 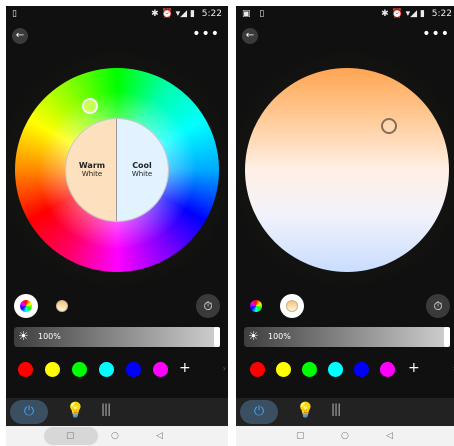 I want to click on cool-white-label: Cool White, so click(x=142, y=170).